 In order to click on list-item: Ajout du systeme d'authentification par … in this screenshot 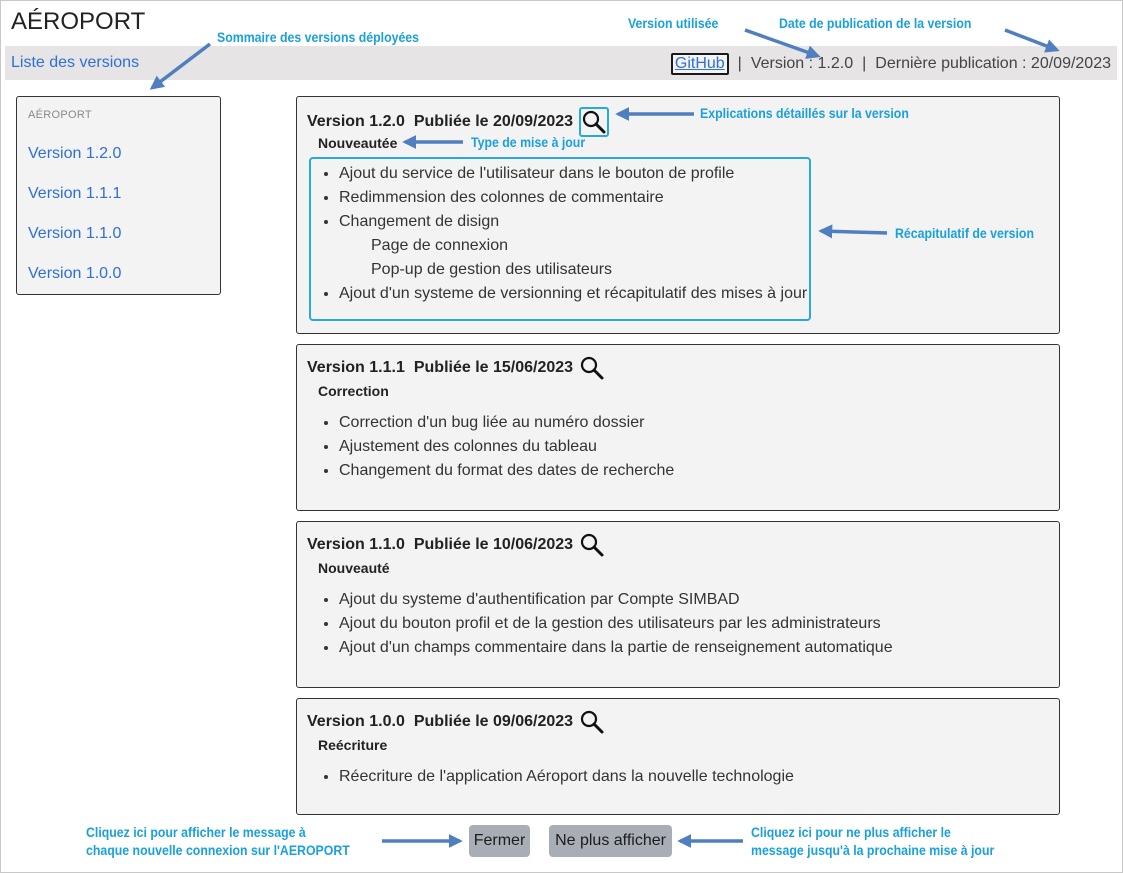, I will do `click(616, 601)`.